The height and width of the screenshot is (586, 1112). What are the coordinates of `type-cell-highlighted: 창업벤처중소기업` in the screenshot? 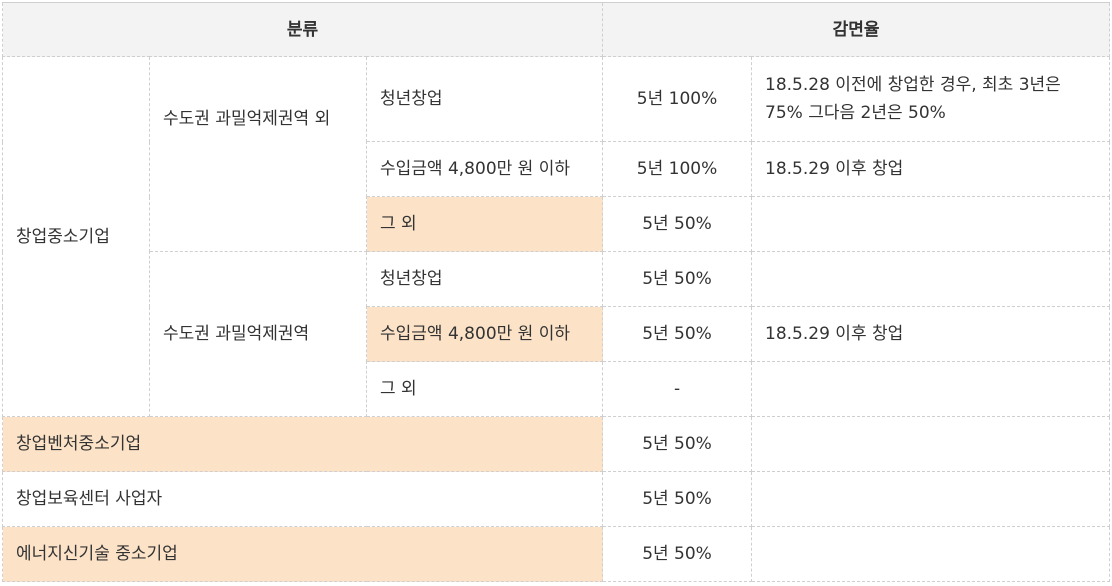 It's located at (302, 444).